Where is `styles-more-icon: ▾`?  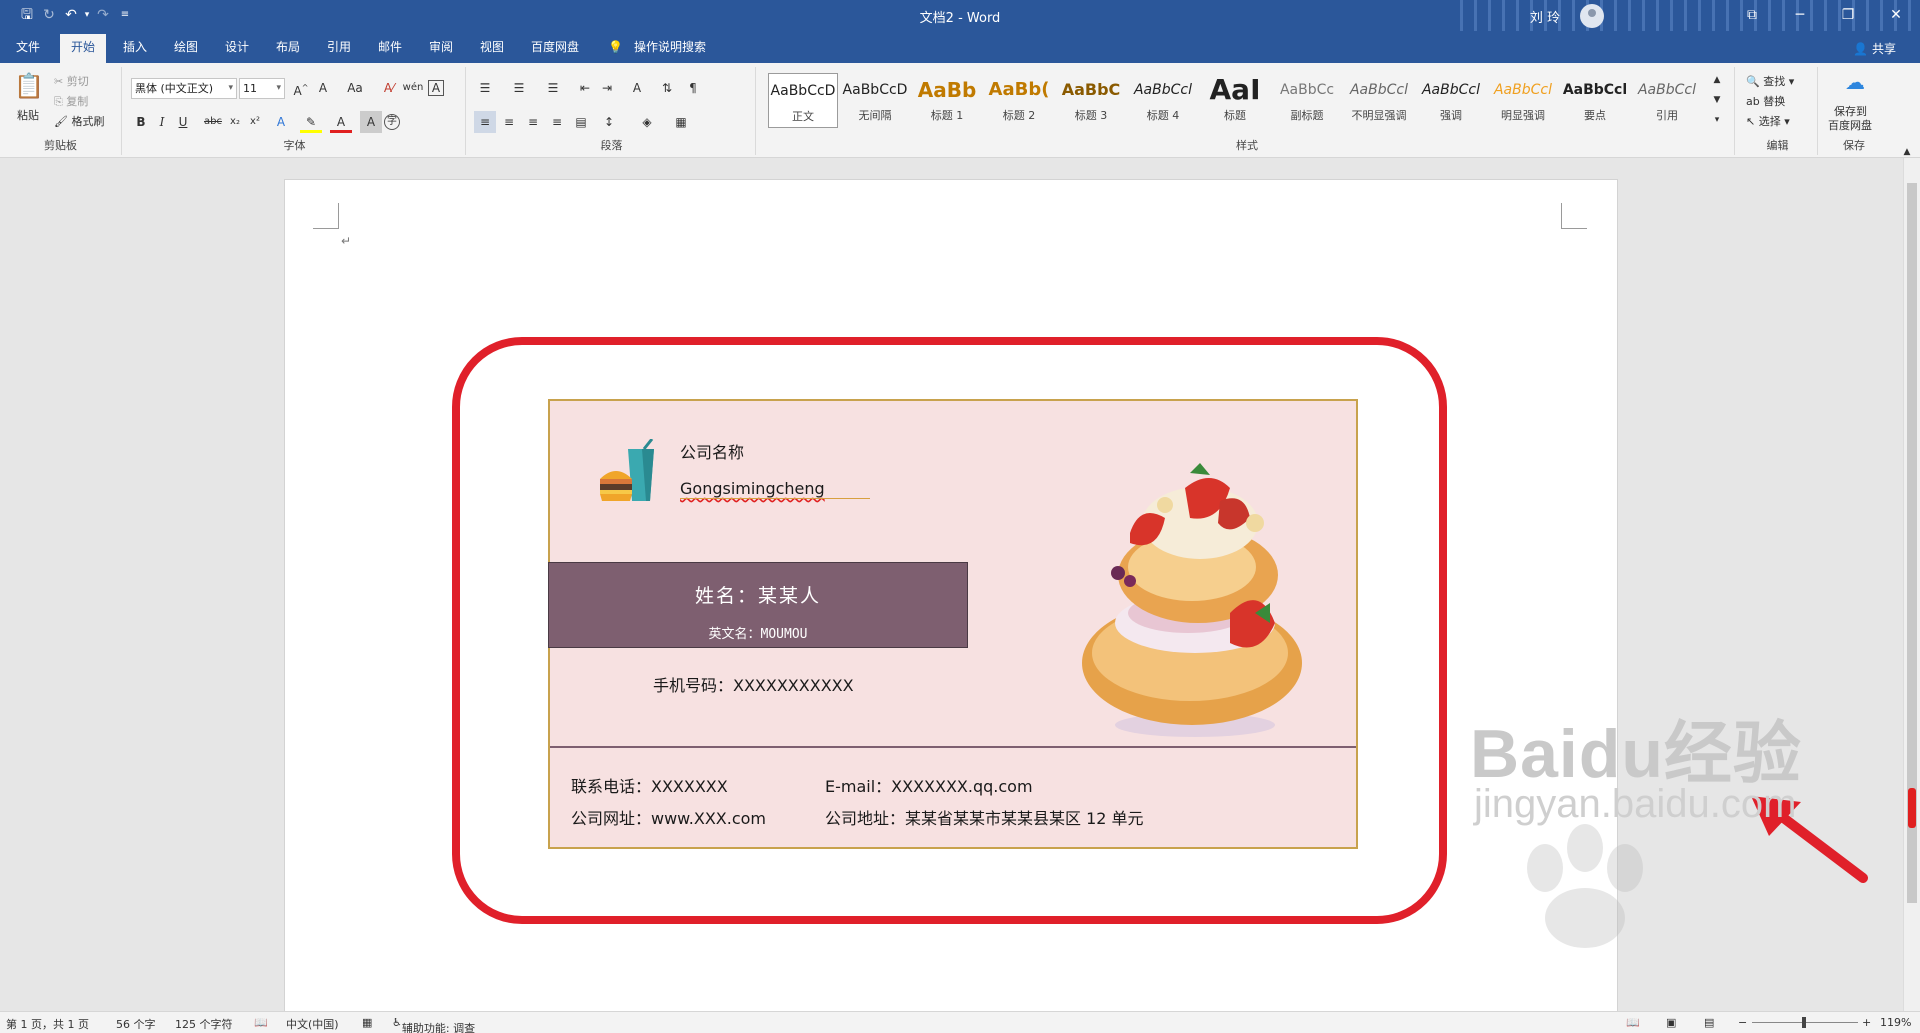 styles-more-icon: ▾ is located at coordinates (1717, 120).